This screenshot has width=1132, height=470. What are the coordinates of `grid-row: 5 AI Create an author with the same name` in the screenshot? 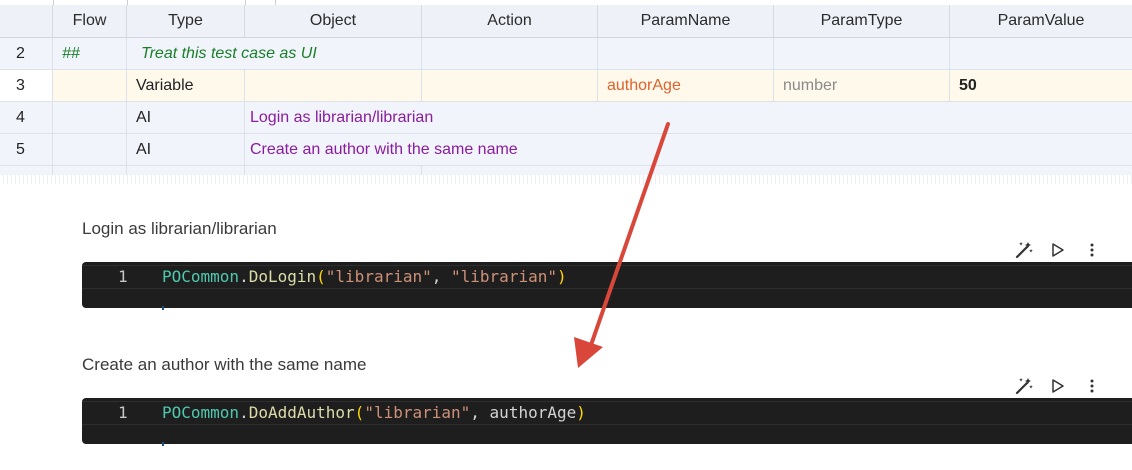 It's located at (566, 150).